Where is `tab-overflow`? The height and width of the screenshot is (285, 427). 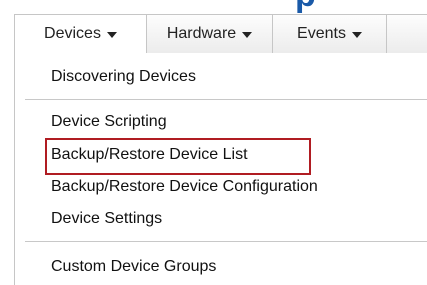
tab-overflow is located at coordinates (406, 34).